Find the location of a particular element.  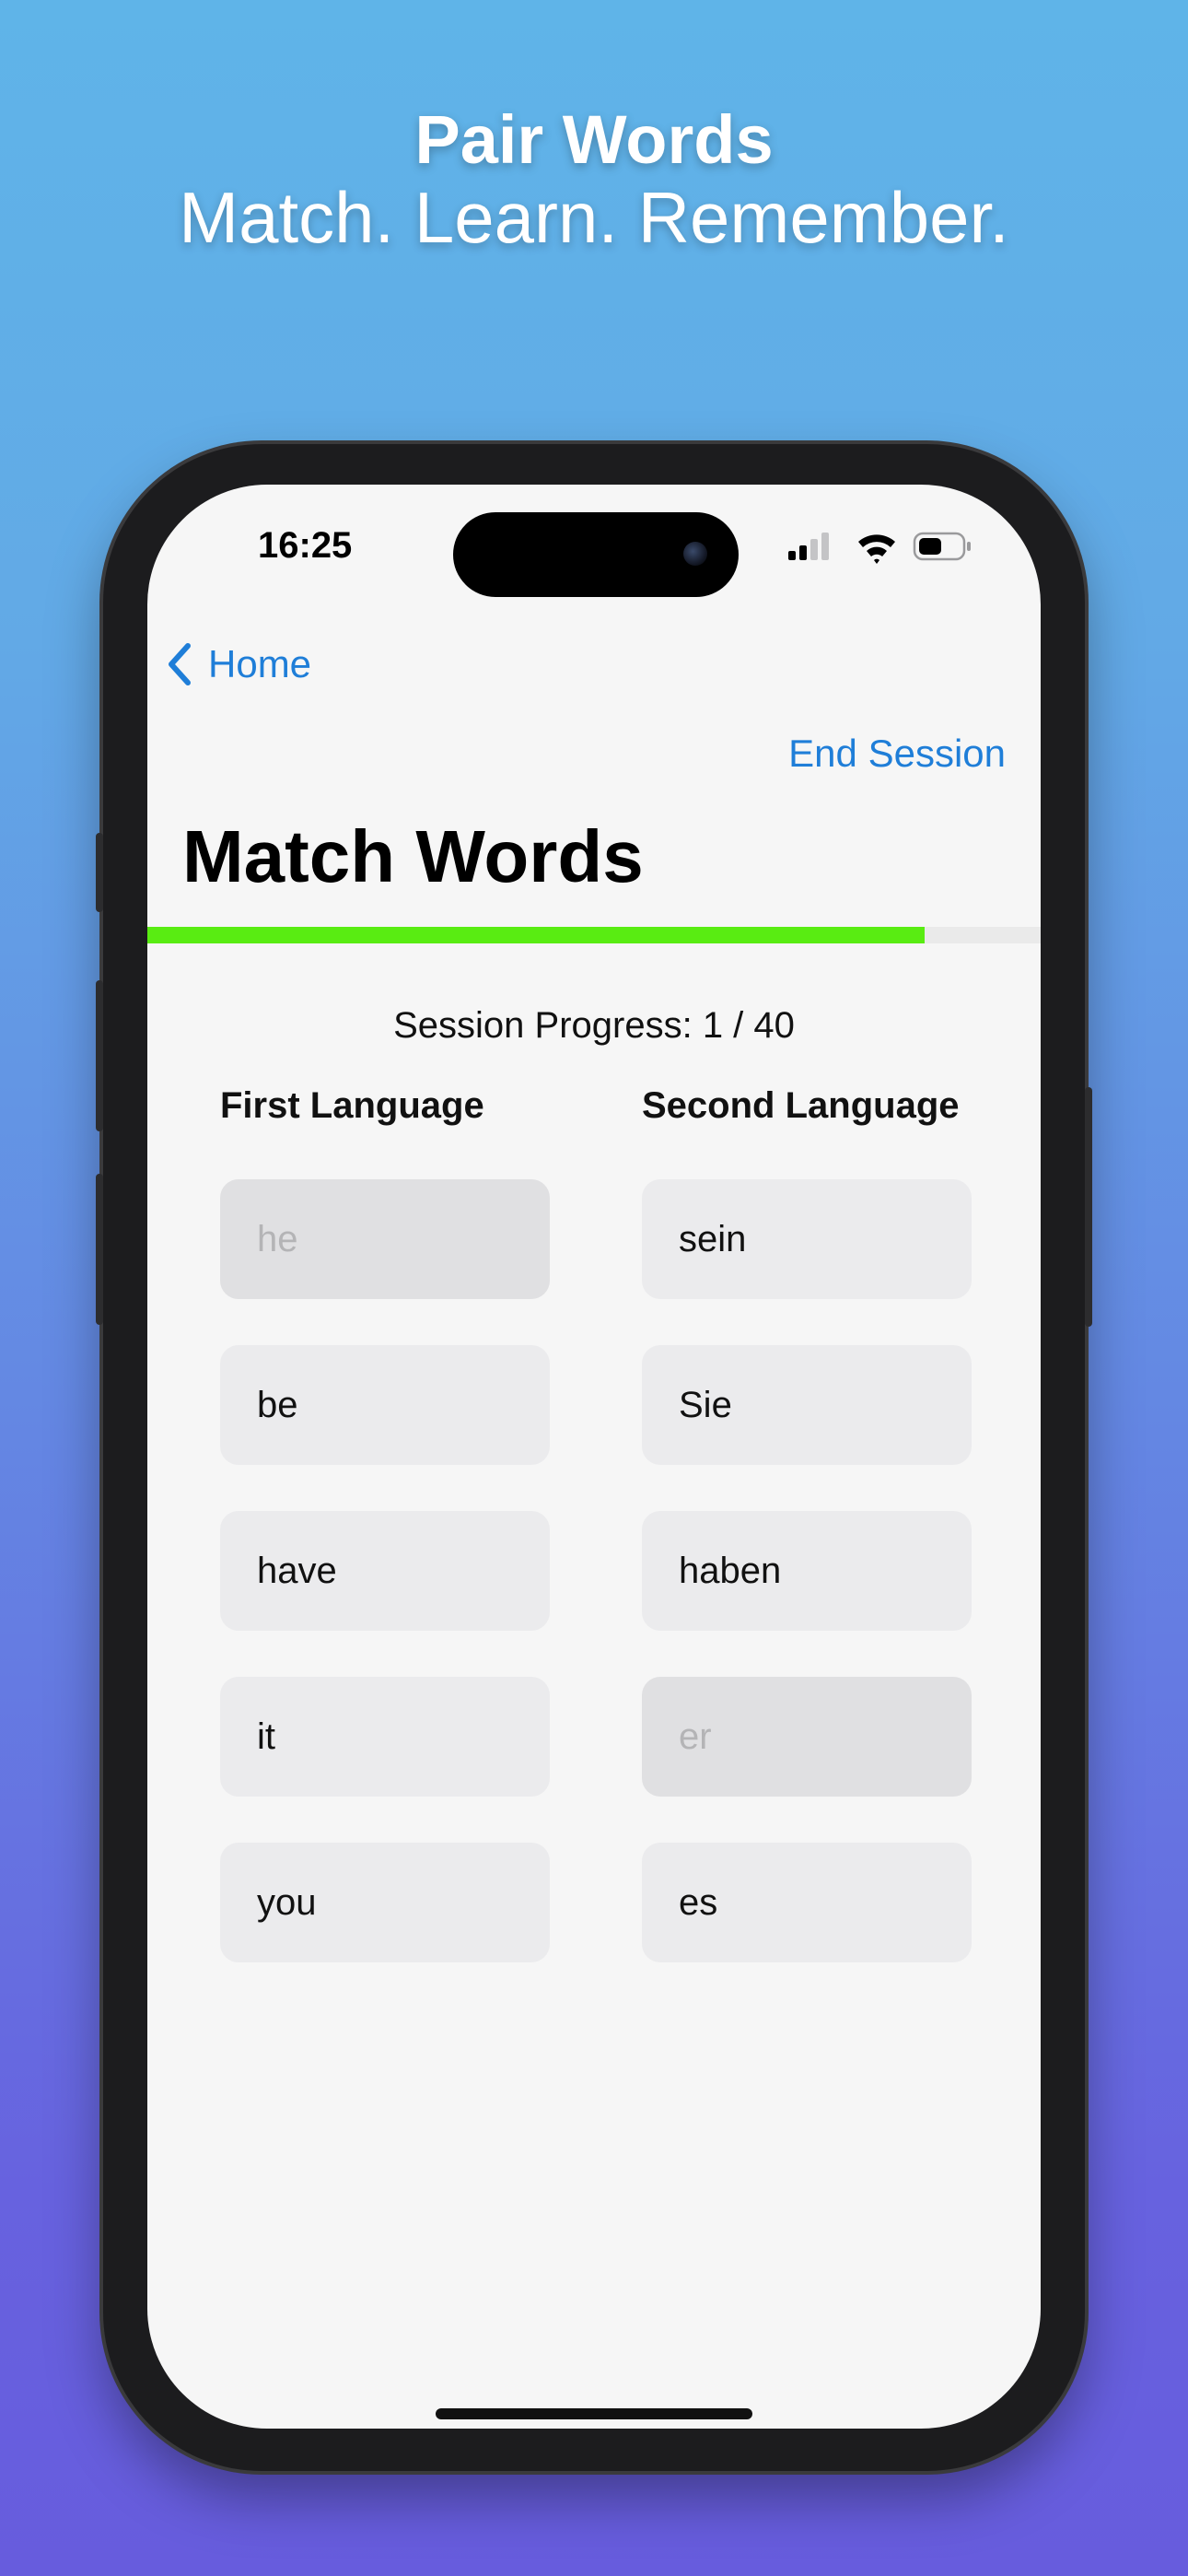

volume-up-button is located at coordinates (99, 1055).